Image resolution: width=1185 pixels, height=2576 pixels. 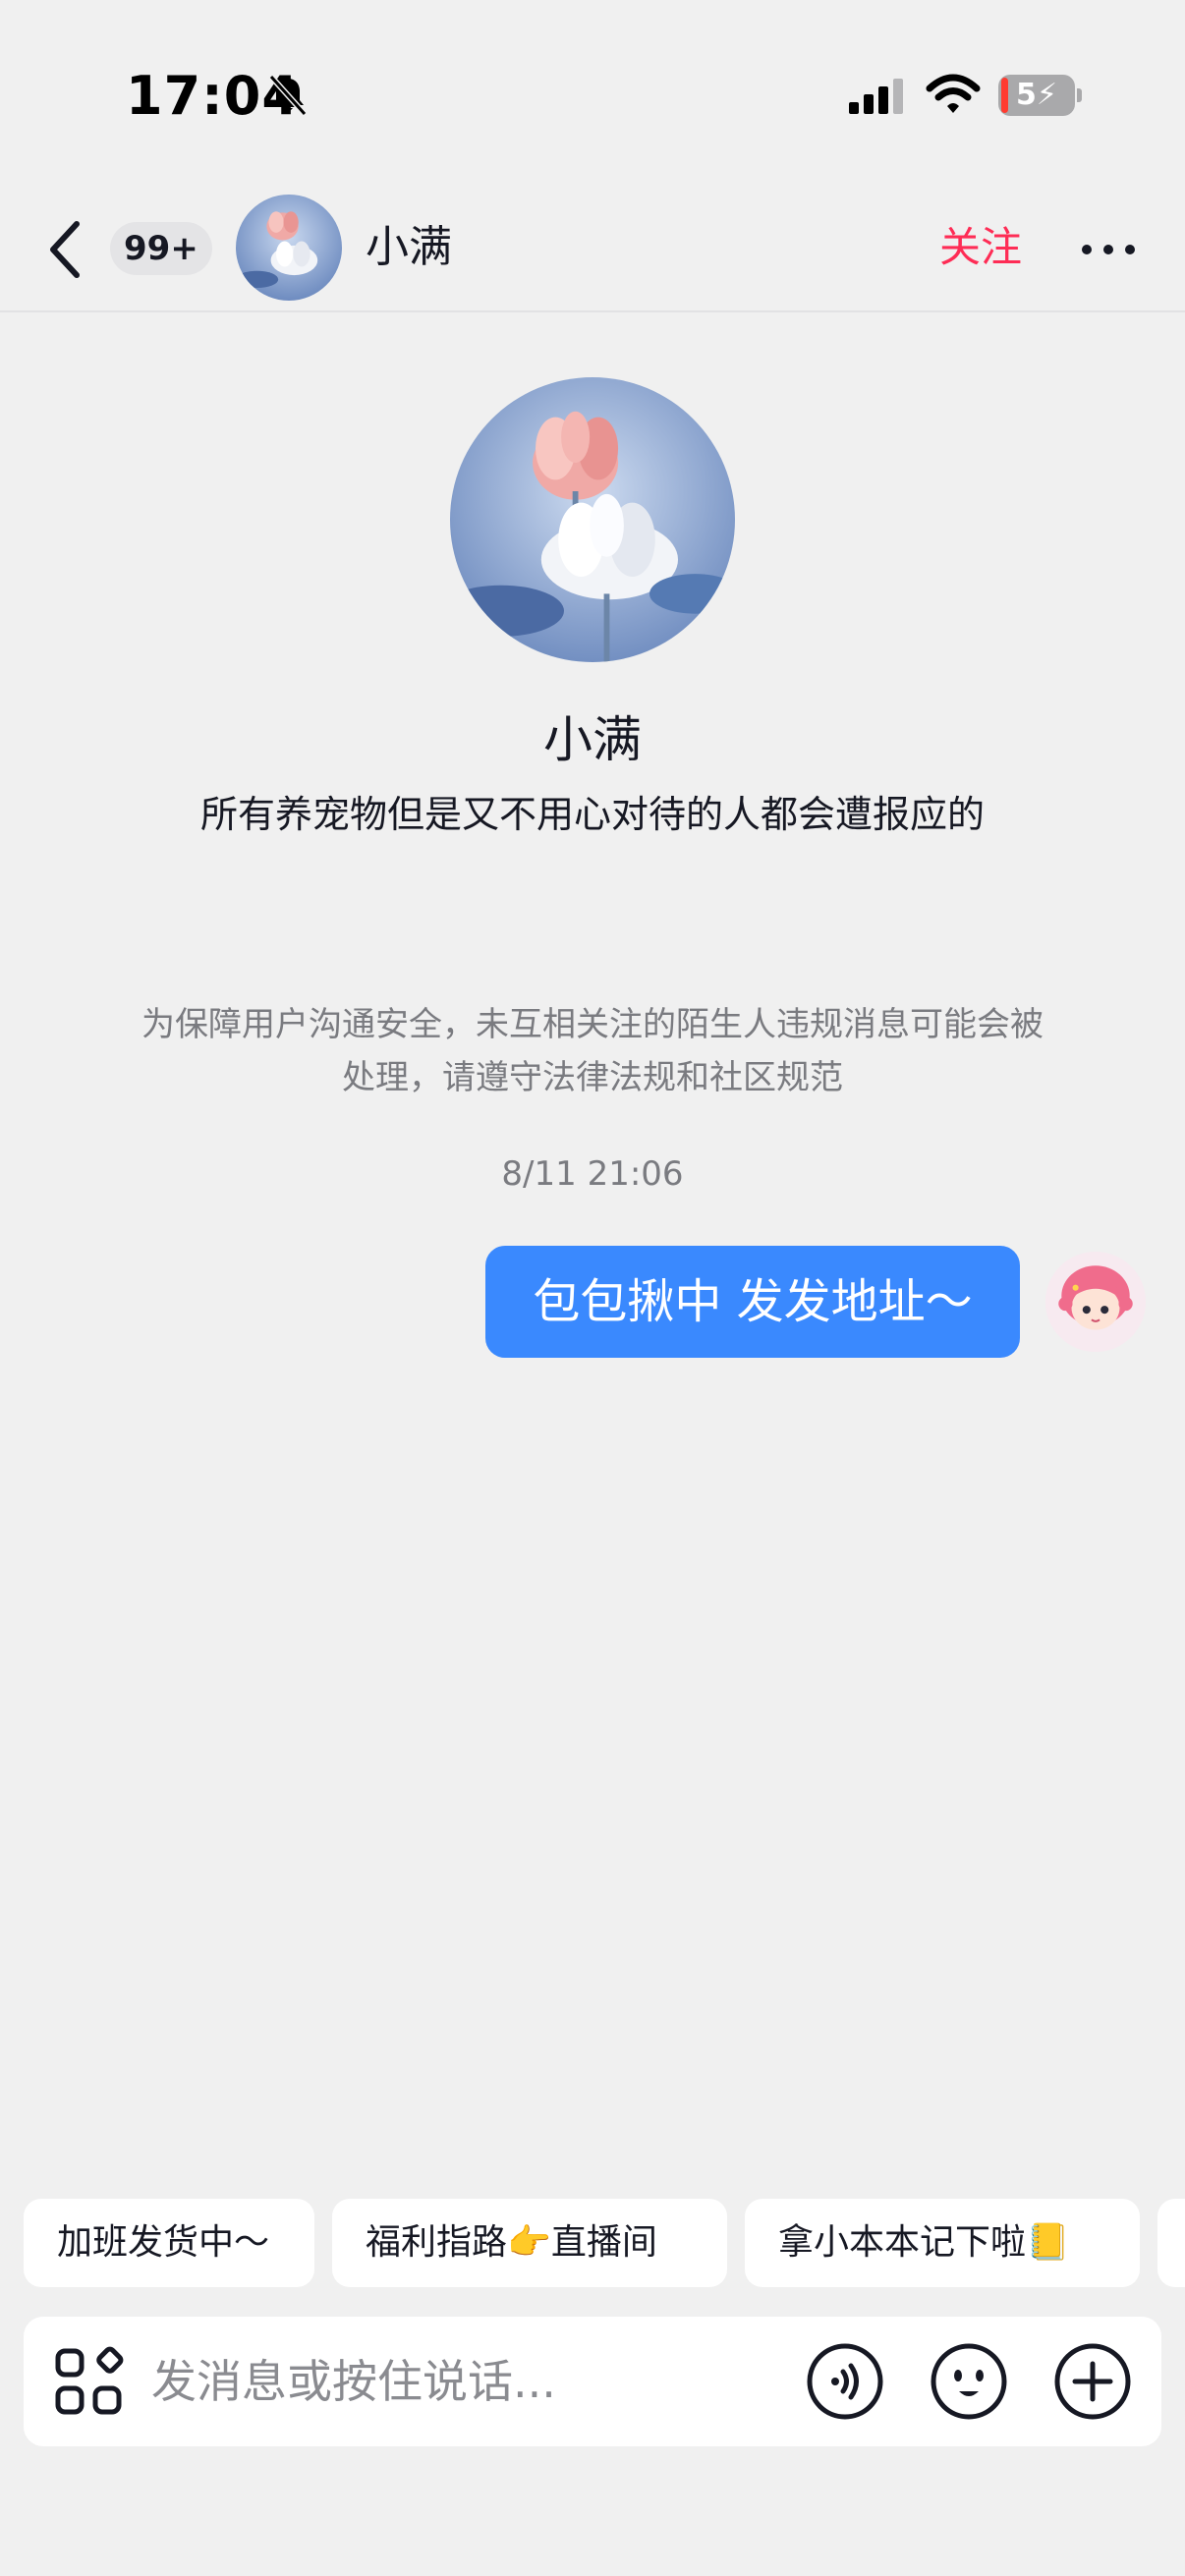 I want to click on quick-reply-bar: 加班发货中～ 福利指路👉直播间 拿小本本记下啦📒, so click(x=592, y=2243).